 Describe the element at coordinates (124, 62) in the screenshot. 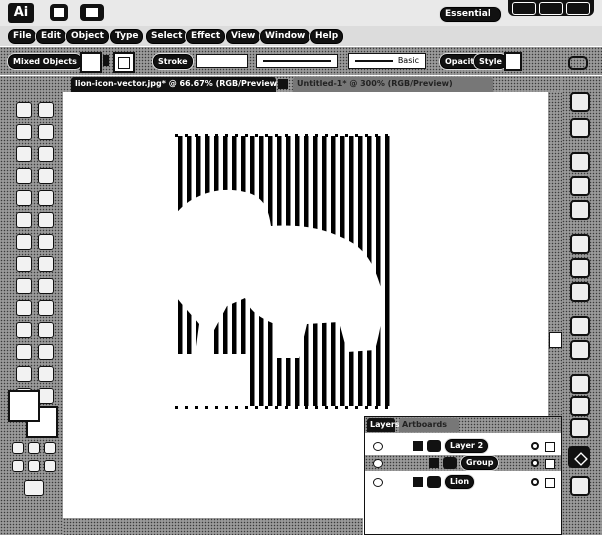

I see `stroke-swatch` at that location.